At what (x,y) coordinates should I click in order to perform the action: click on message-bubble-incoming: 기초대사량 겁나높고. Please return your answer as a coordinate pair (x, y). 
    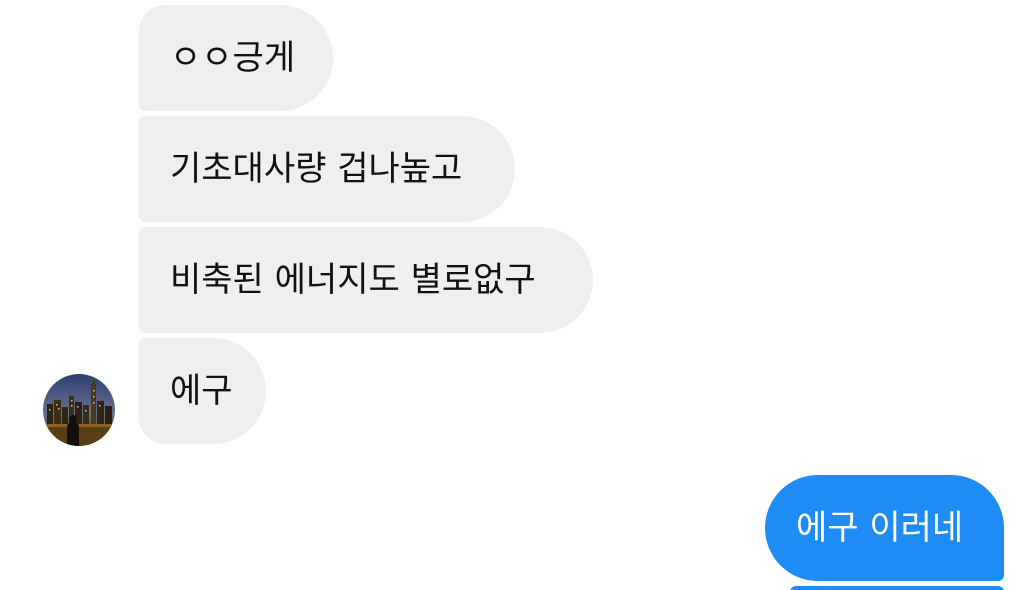
    Looking at the image, I should click on (327, 169).